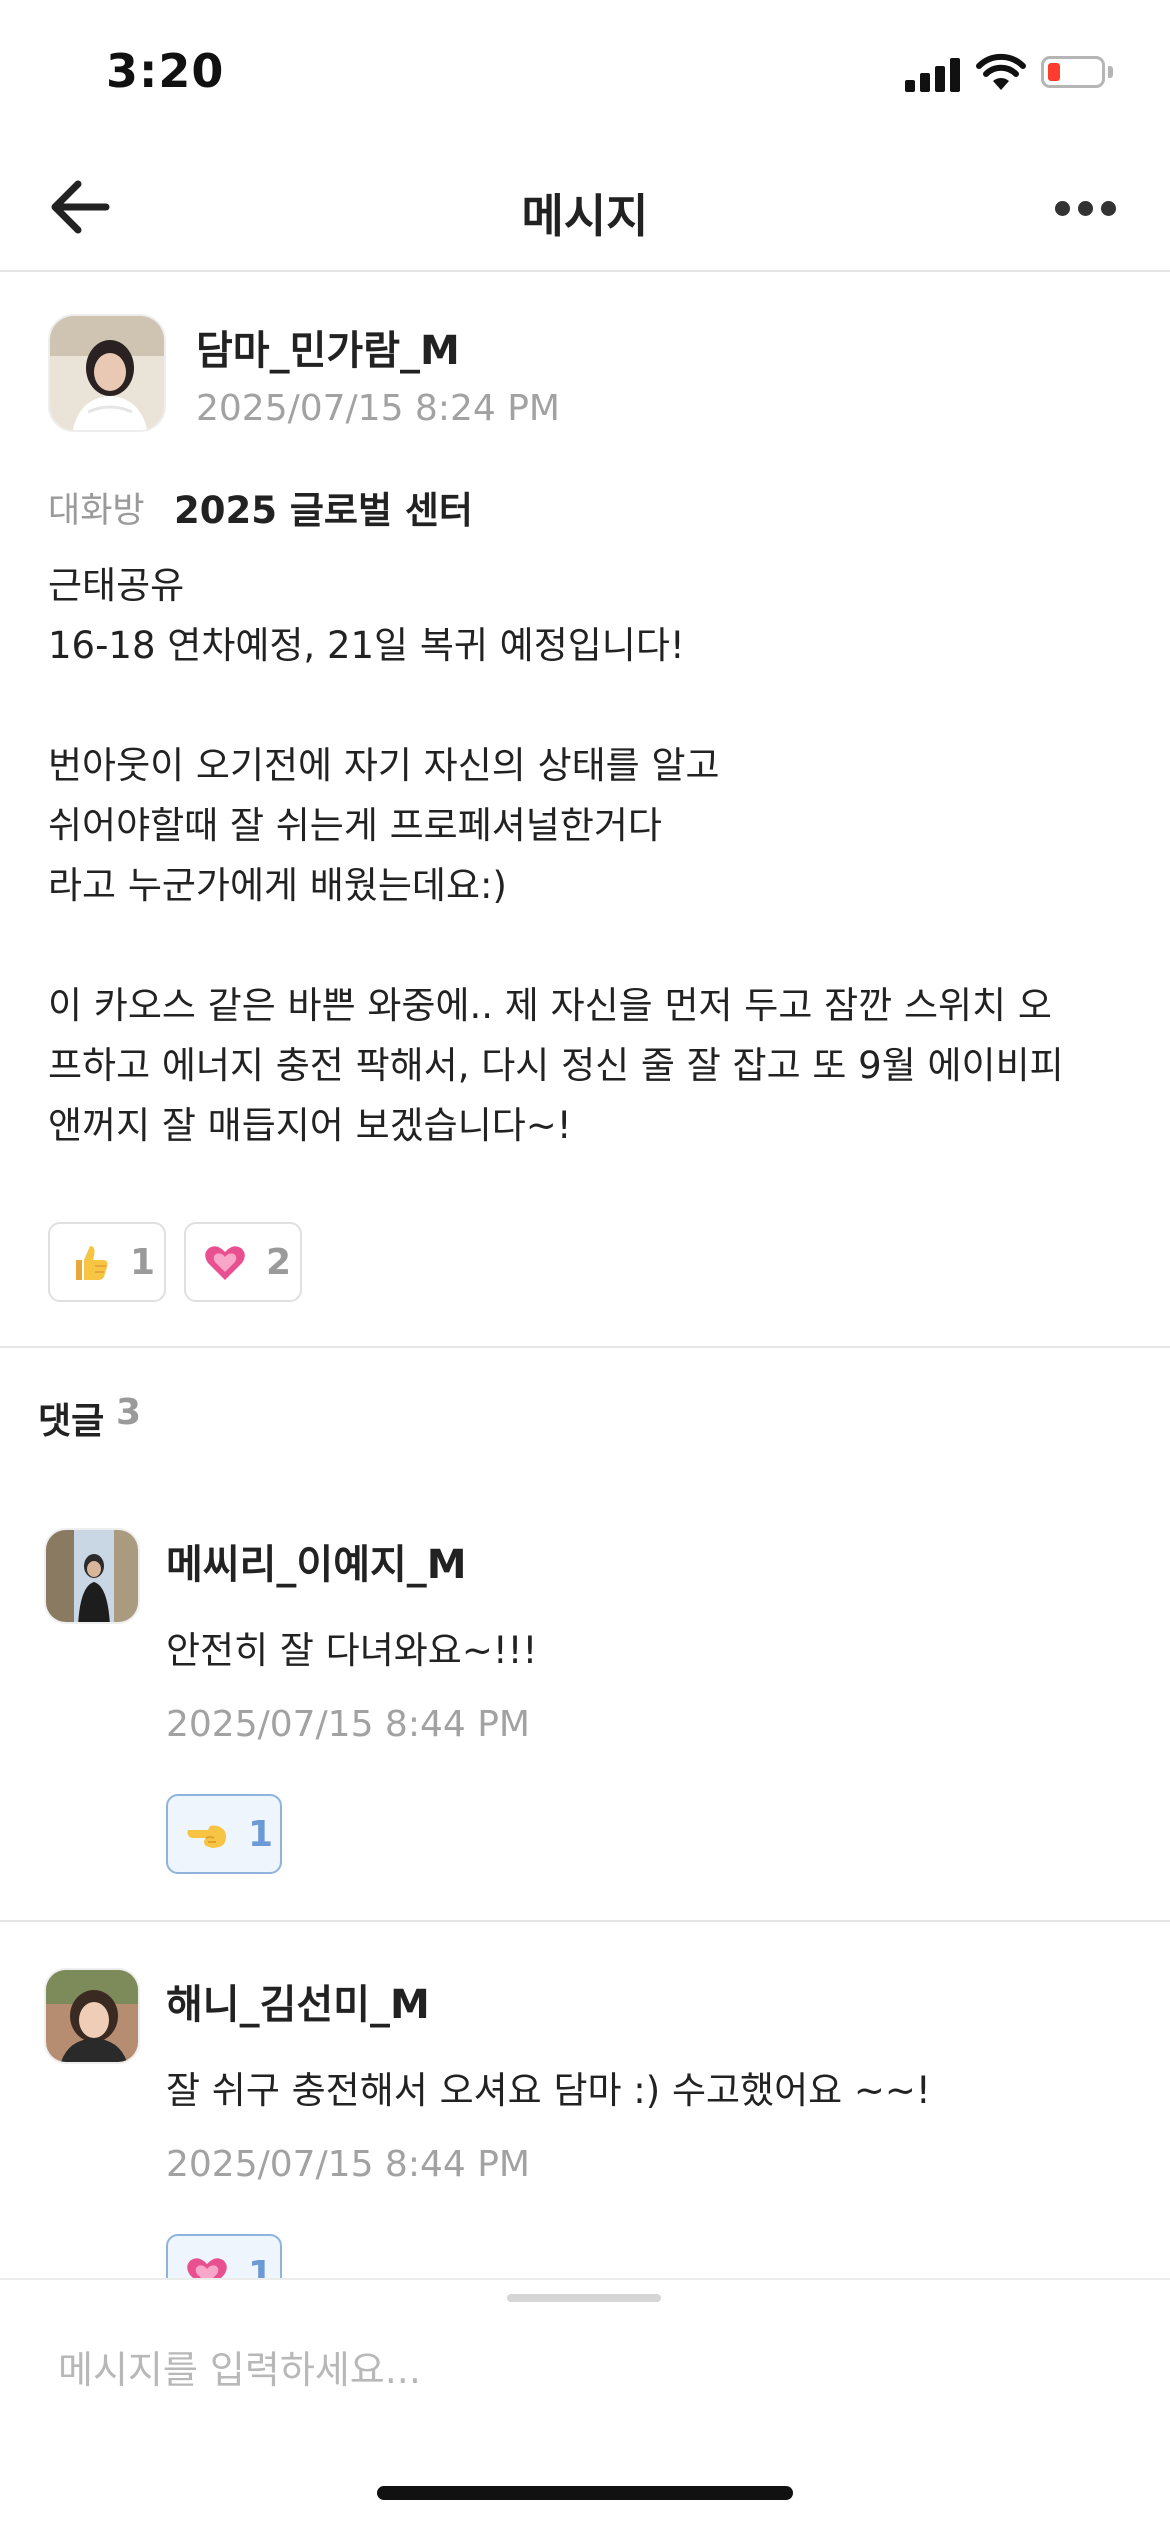 The height and width of the screenshot is (2532, 1170). I want to click on message-input, so click(588, 2370).